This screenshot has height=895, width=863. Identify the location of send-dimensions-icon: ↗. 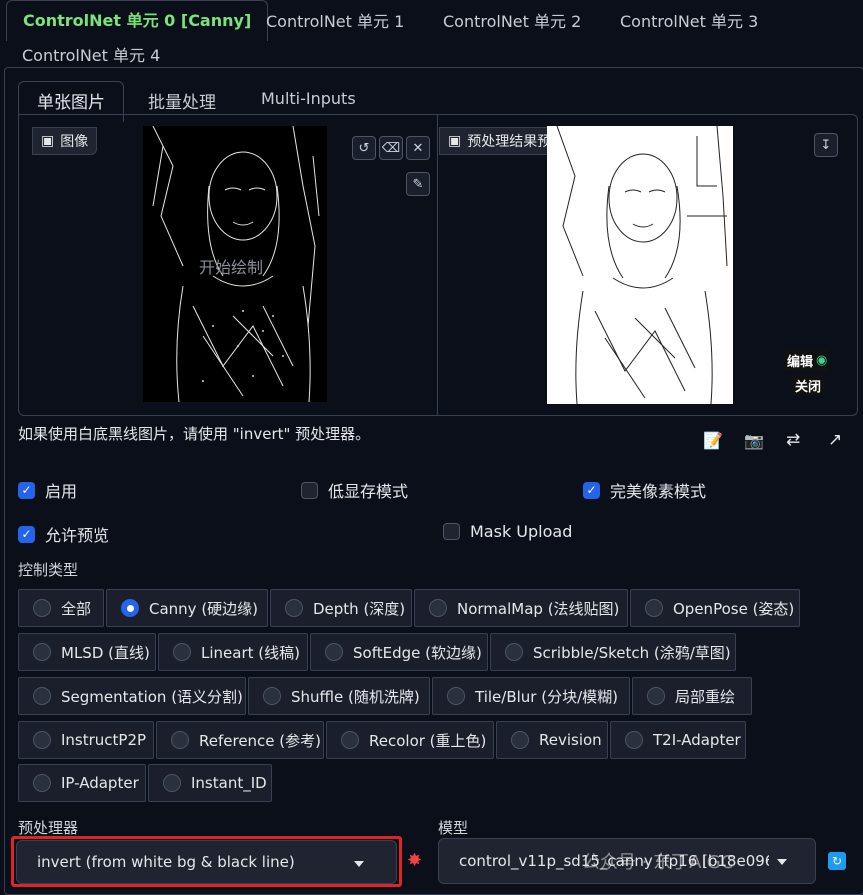
(835, 440).